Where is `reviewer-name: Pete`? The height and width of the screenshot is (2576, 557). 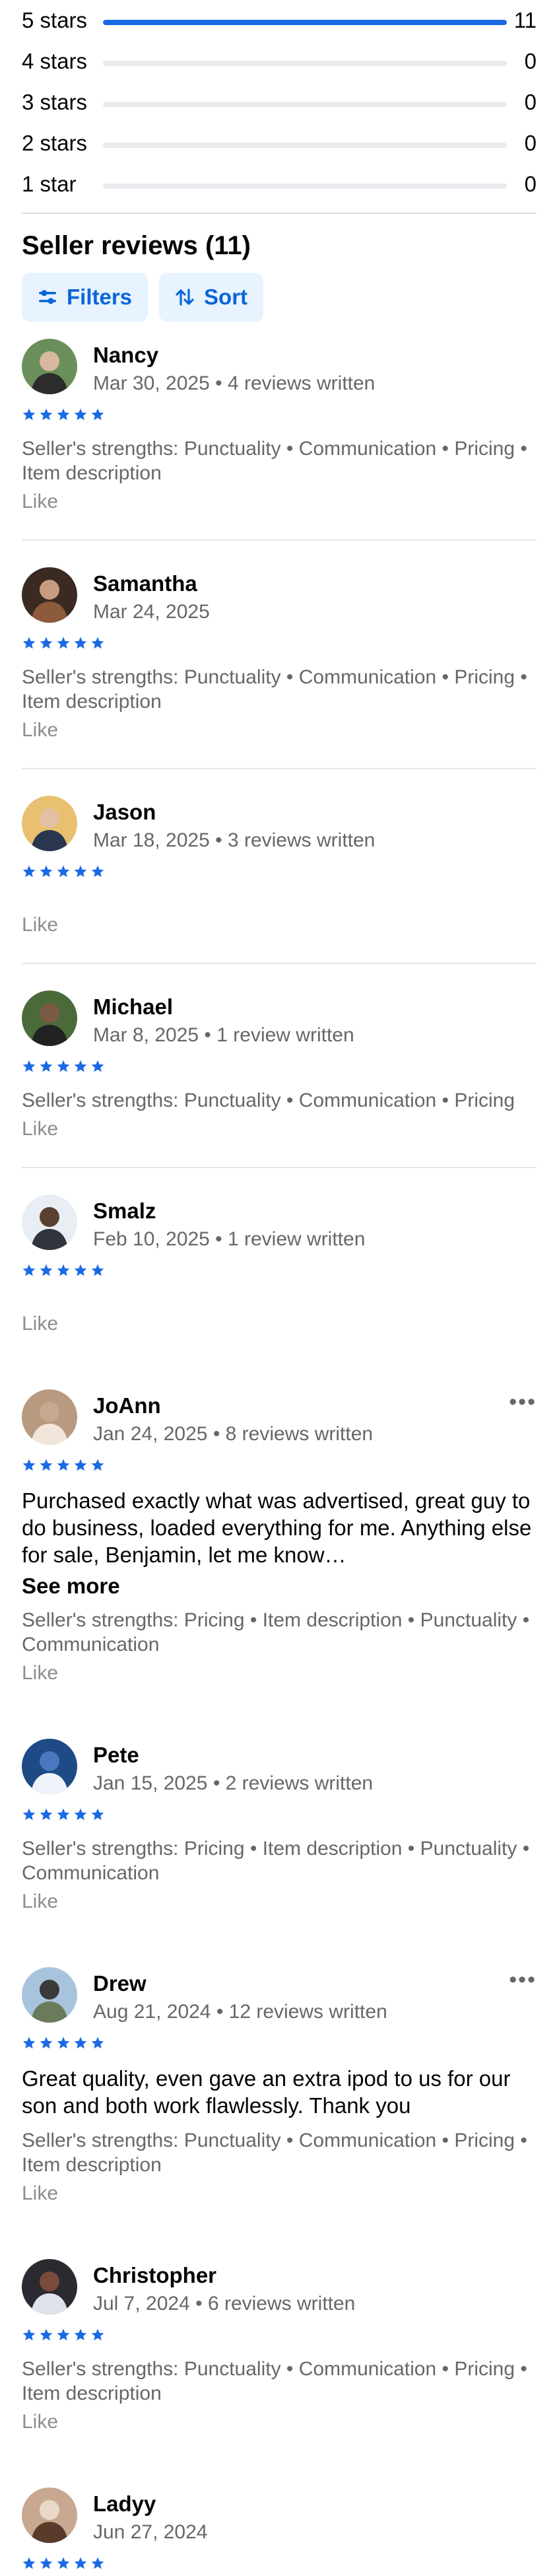
reviewer-name: Pete is located at coordinates (116, 1755).